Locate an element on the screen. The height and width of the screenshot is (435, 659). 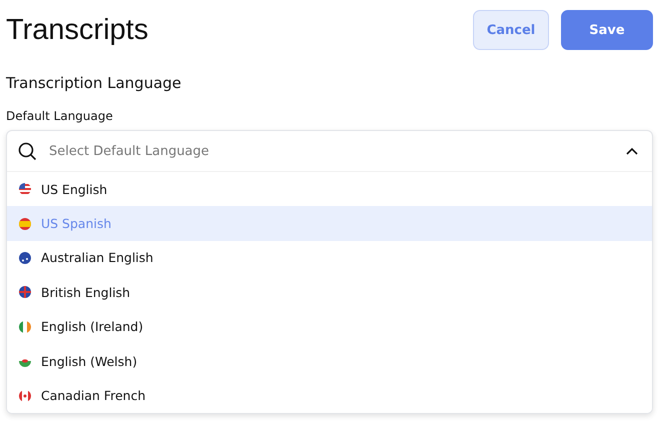
language-option: English (Welsh) is located at coordinates (329, 361).